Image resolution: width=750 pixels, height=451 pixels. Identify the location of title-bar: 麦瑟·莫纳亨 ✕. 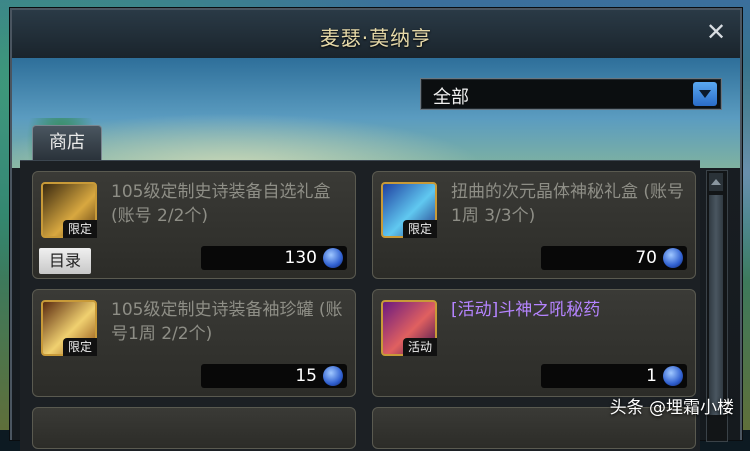
(376, 34).